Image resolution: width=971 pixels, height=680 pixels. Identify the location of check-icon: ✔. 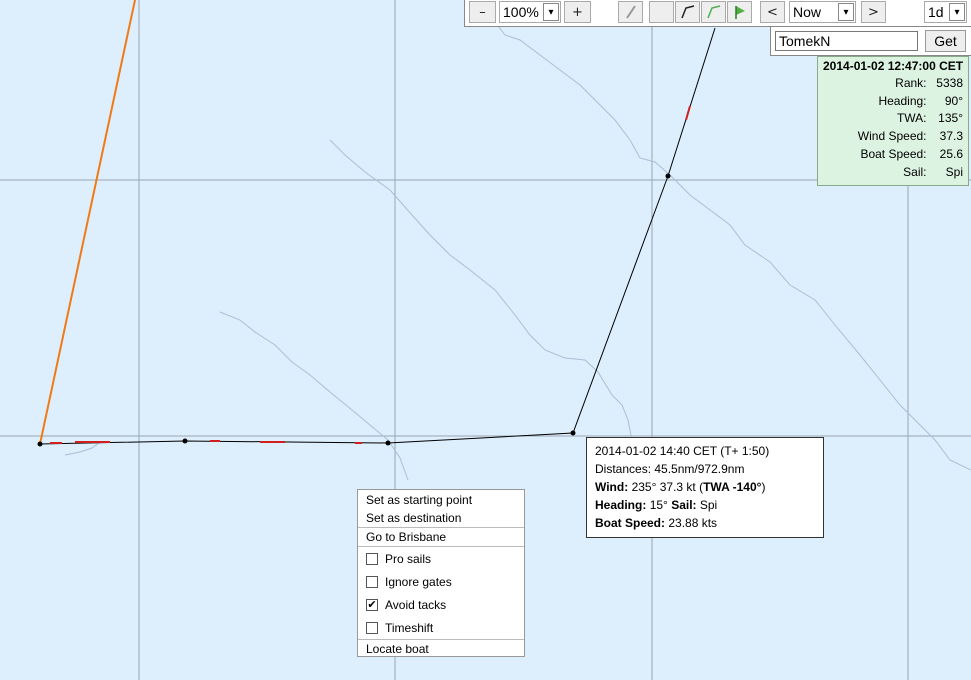
(372, 604).